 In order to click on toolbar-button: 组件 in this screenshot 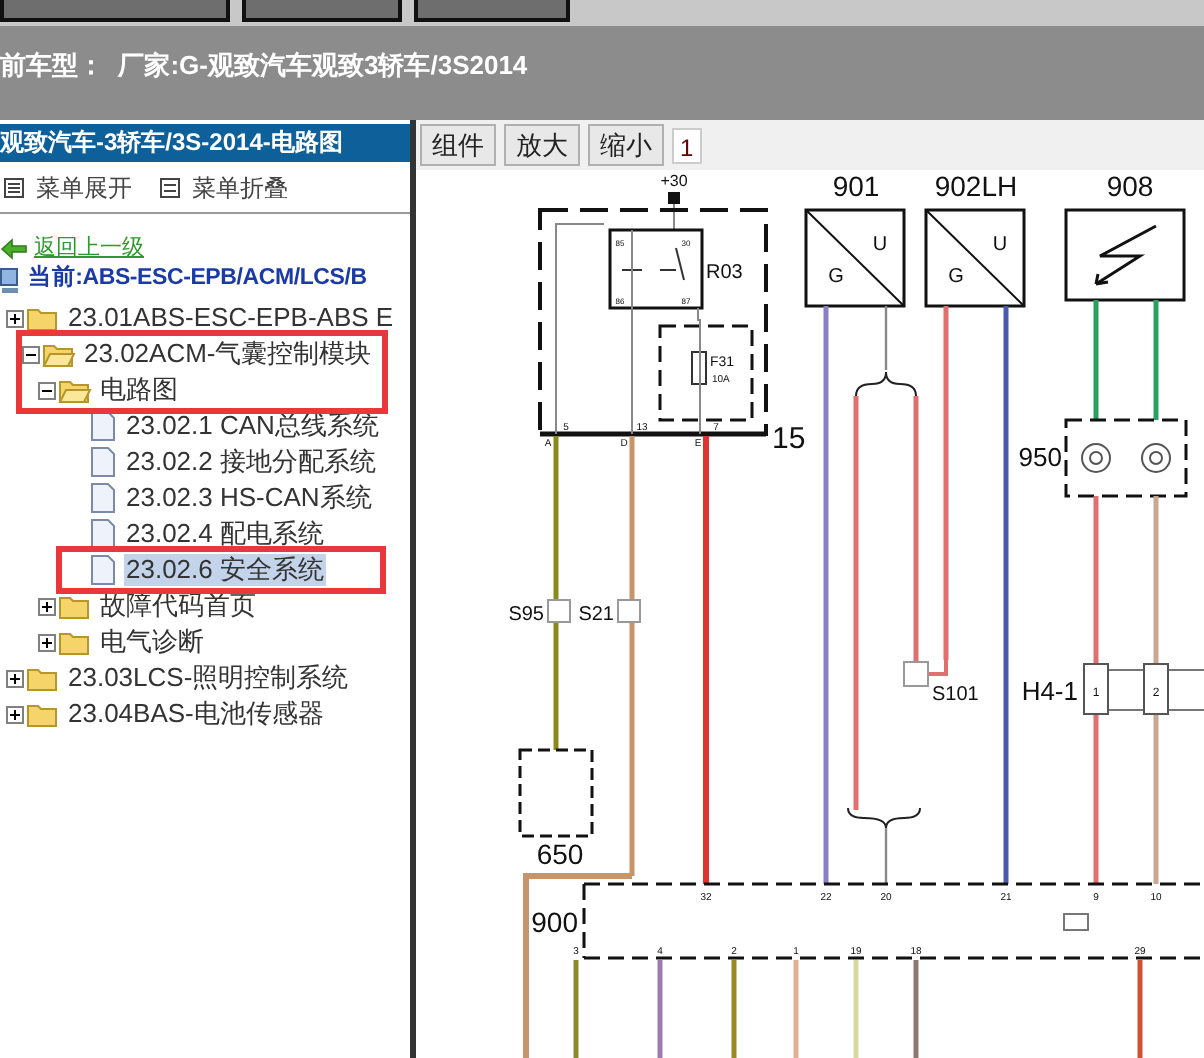, I will do `click(458, 145)`.